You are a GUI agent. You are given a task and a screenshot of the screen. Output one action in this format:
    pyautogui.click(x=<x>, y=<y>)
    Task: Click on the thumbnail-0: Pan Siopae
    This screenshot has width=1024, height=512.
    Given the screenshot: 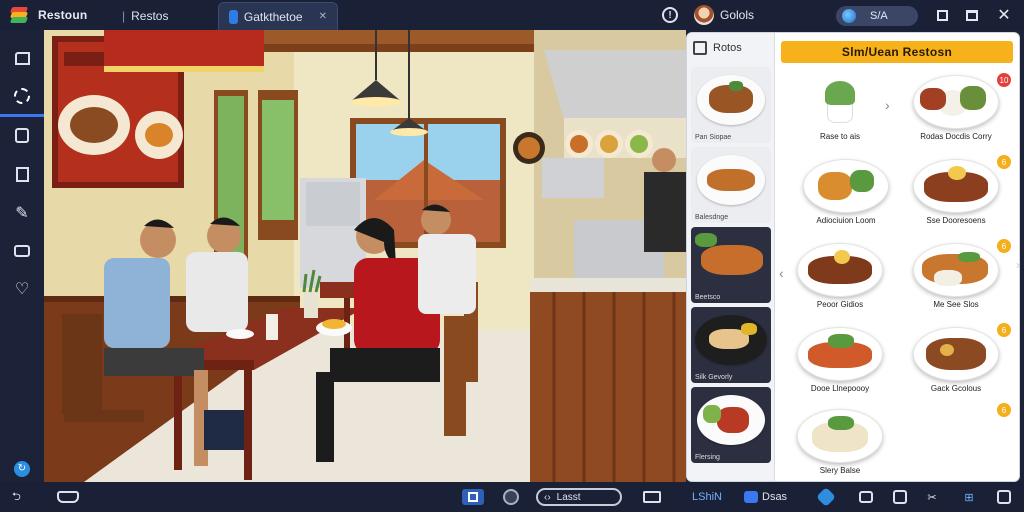 What is the action you would take?
    pyautogui.click(x=731, y=105)
    